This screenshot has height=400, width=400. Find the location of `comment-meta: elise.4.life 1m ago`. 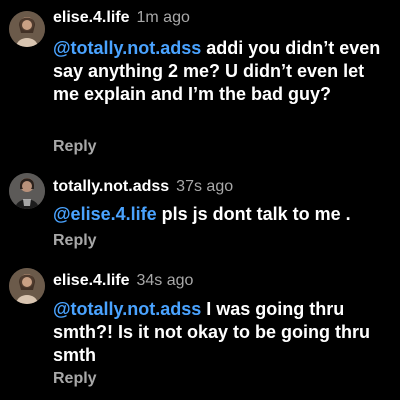

comment-meta: elise.4.life 1m ago is located at coordinates (121, 18).